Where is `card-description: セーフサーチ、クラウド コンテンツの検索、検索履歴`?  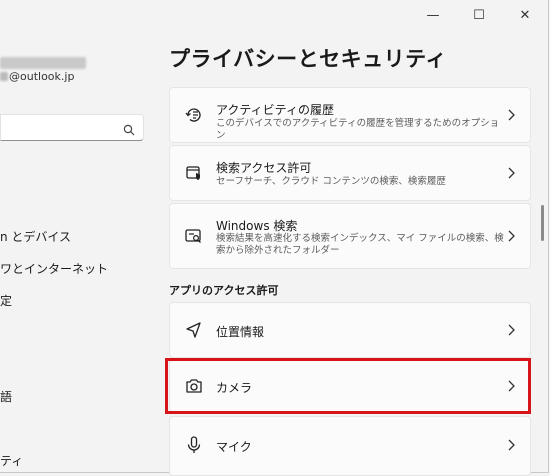
card-description: セーフサーチ、クラウド コンテンツの検索、検索履歴 is located at coordinates (331, 181).